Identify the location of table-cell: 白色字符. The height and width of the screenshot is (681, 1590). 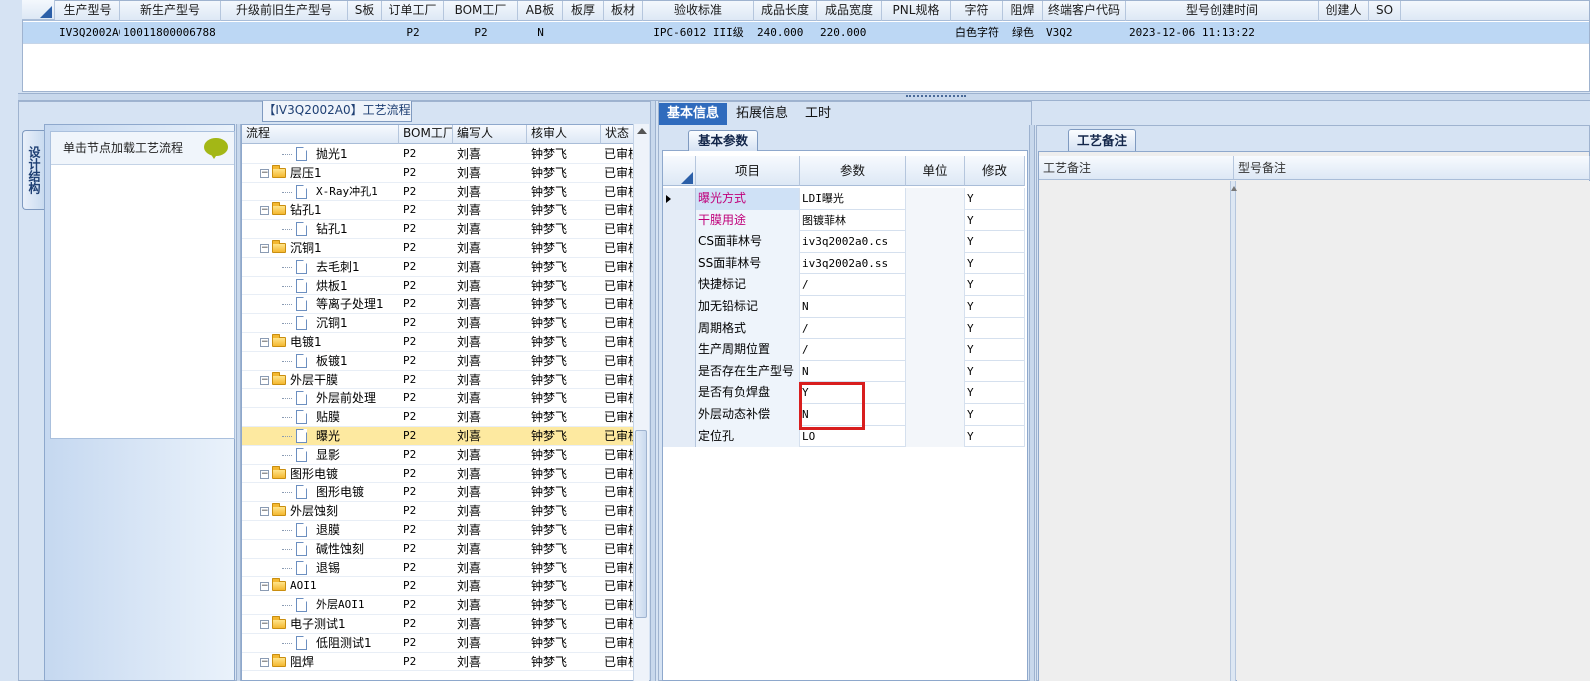
(977, 33).